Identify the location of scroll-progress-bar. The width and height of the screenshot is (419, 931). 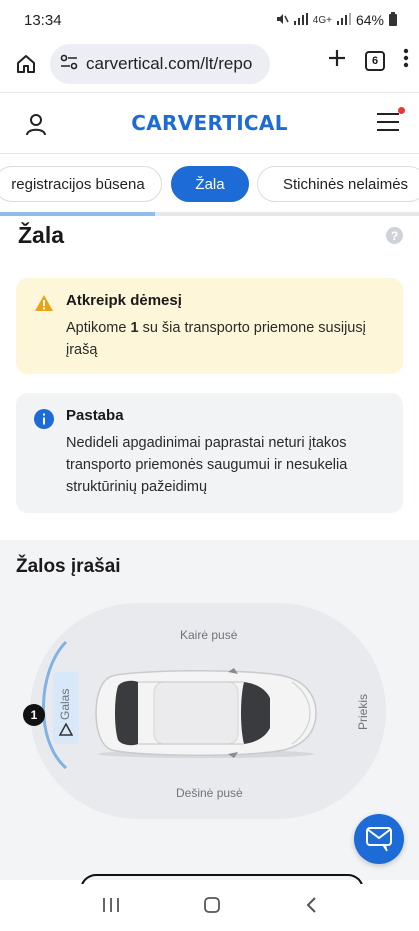
(209, 214).